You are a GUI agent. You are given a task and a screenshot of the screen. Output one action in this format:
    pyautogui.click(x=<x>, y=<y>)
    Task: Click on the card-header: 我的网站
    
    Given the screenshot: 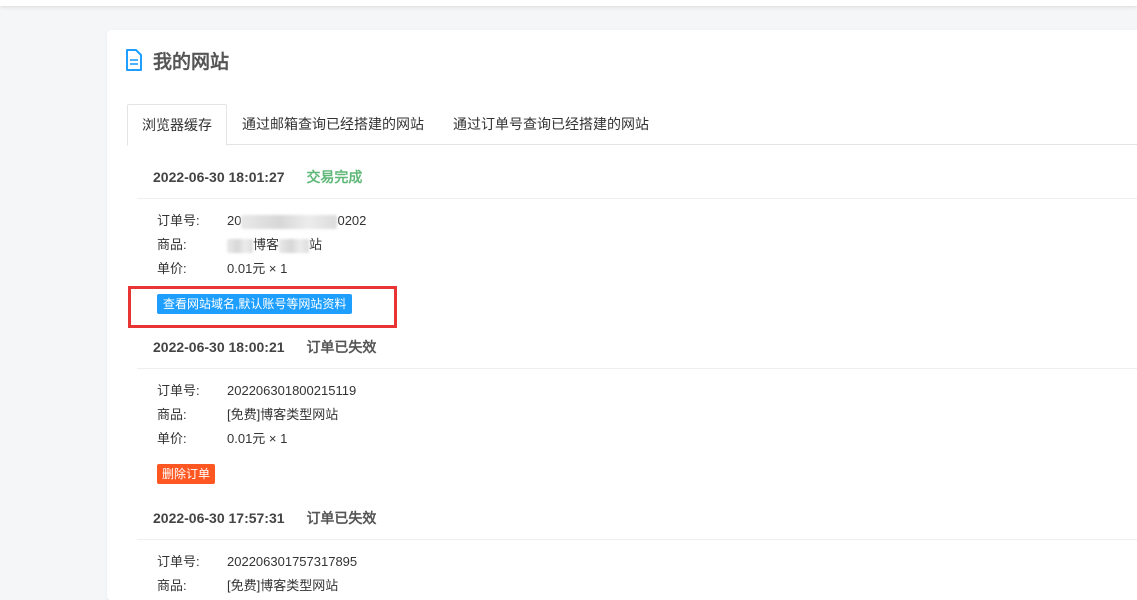 What is the action you would take?
    pyautogui.click(x=177, y=60)
    